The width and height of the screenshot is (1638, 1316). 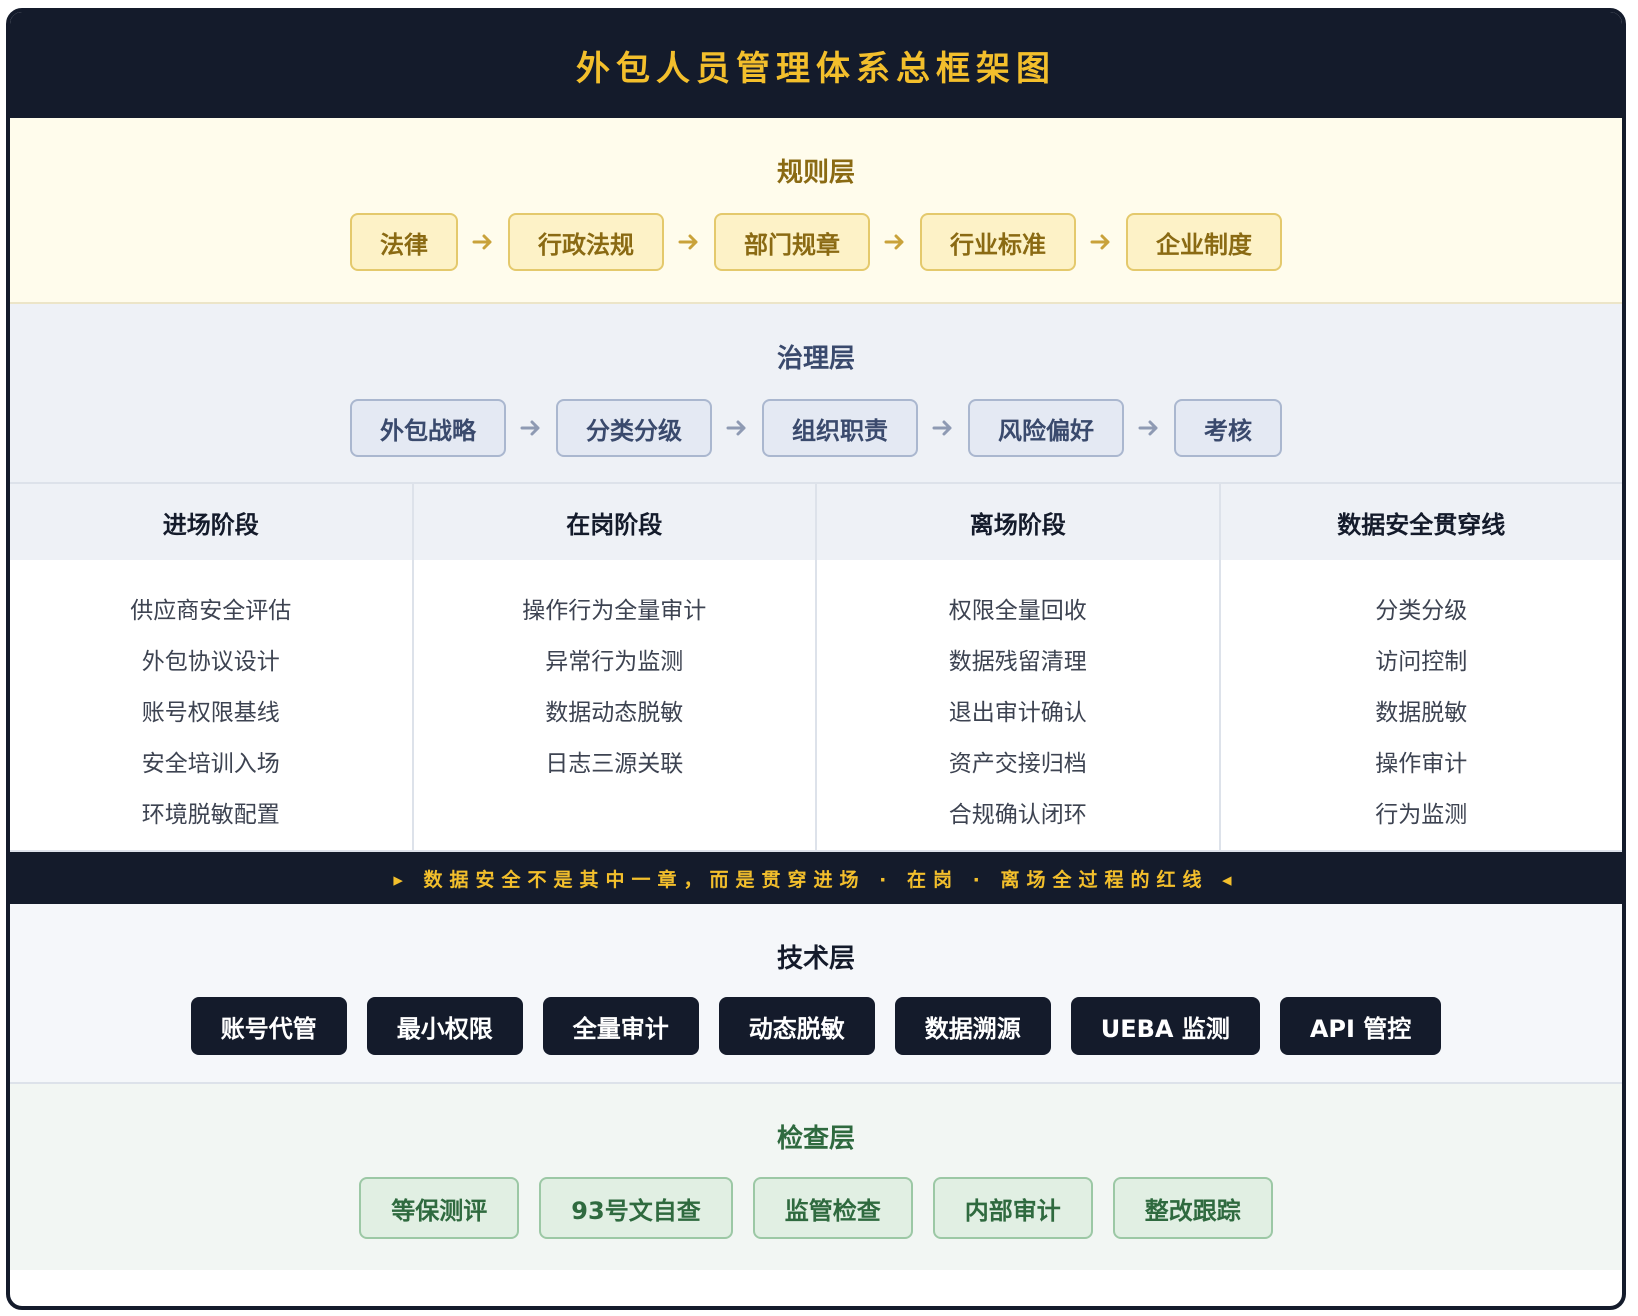 I want to click on stage-on-duty: 在岗阶段 操作行为全量审计 异常行为监测 数据动态脱敏 日志三源关联, so click(x=615, y=667).